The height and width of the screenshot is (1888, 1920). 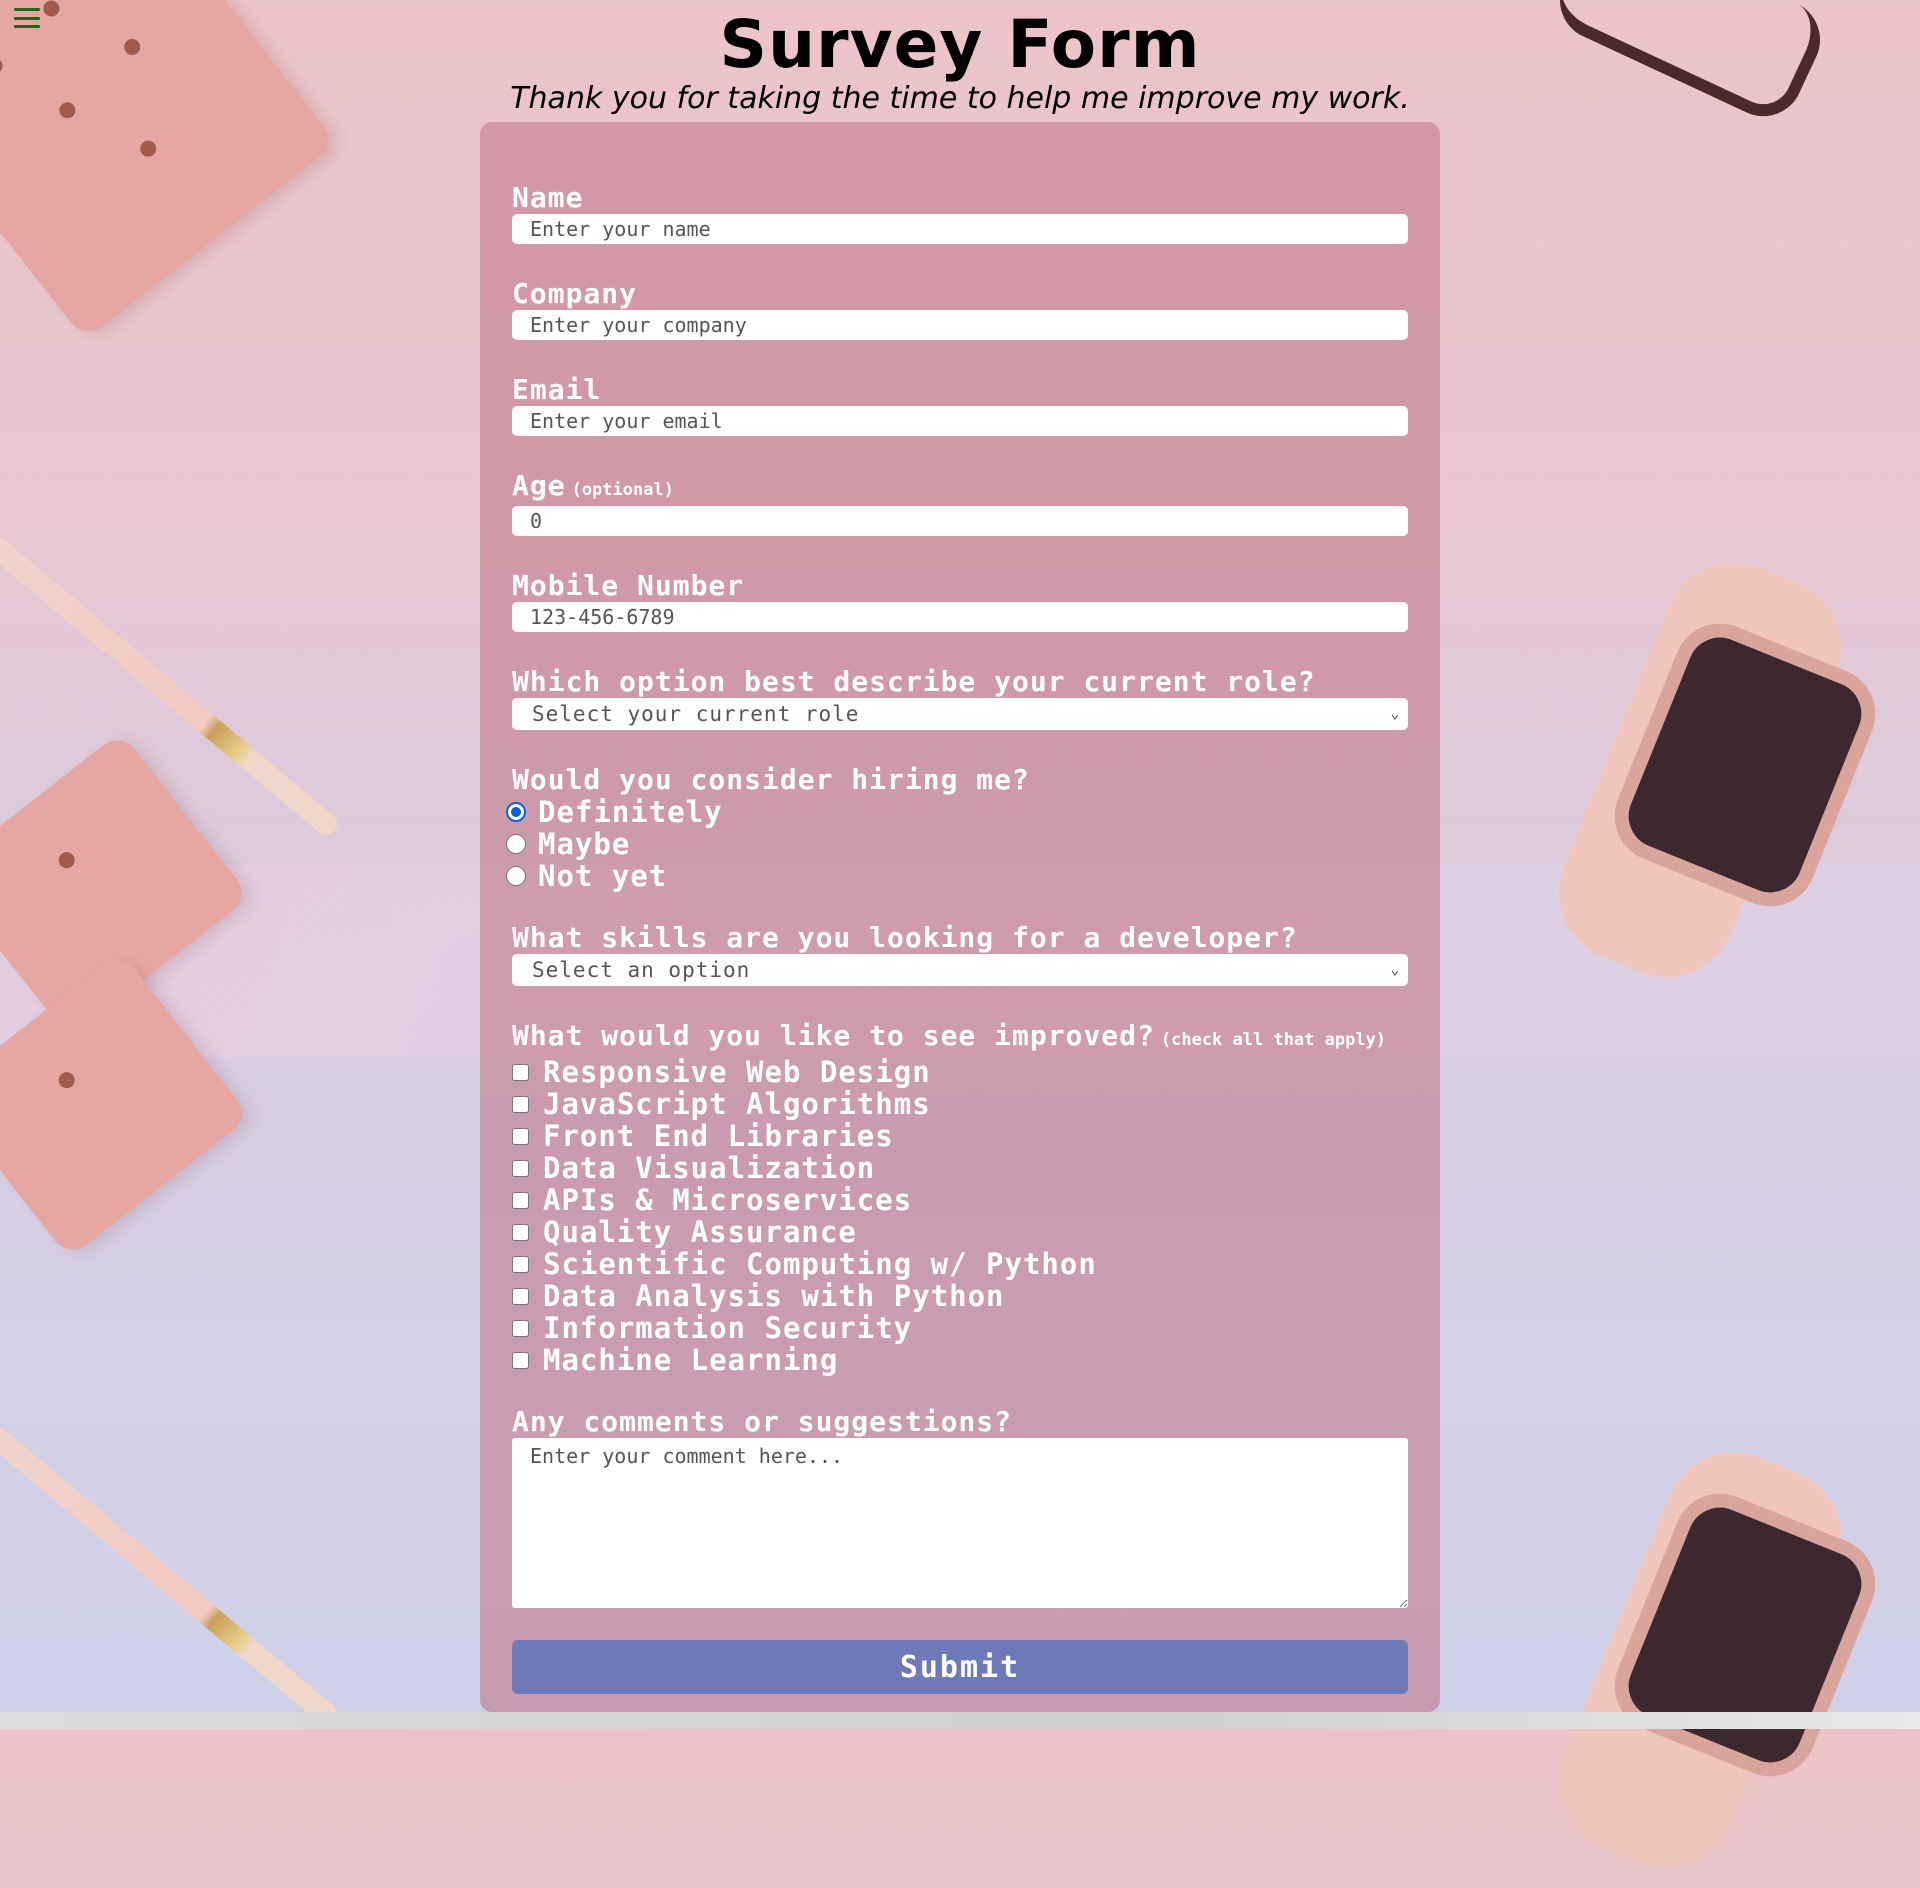 What do you see at coordinates (628, 585) in the screenshot?
I see `mobile-label: Mobile Number` at bounding box center [628, 585].